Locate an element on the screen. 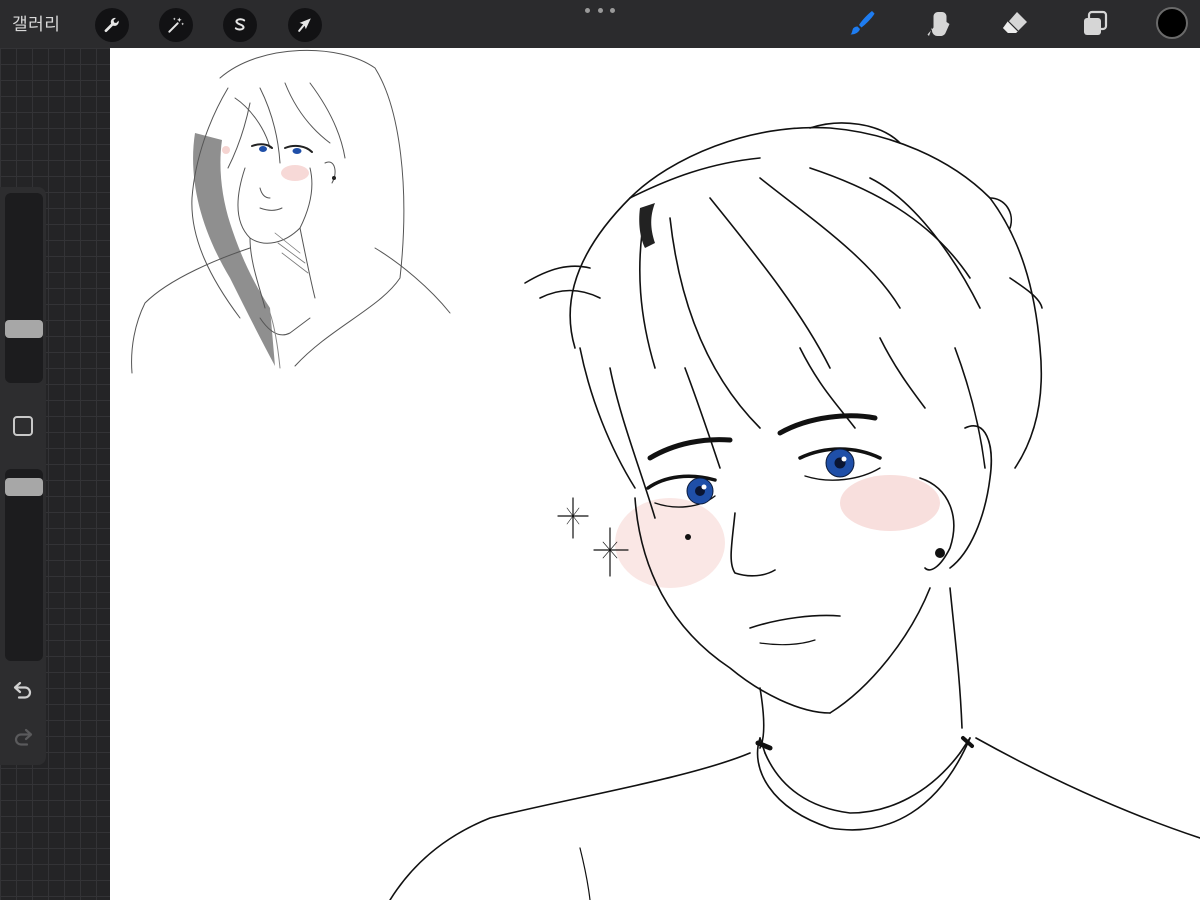 Image resolution: width=1200 pixels, height=900 pixels. smudge-tool-button is located at coordinates (939, 24).